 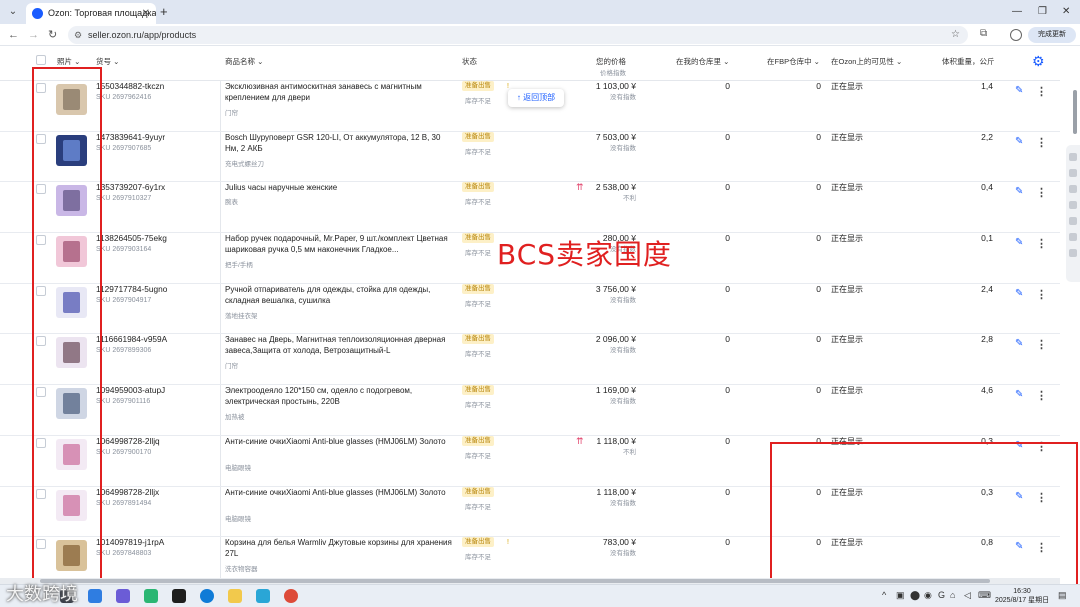 What do you see at coordinates (616, 86) in the screenshot?
I see `price-value: 1 103,00 ¥` at bounding box center [616, 86].